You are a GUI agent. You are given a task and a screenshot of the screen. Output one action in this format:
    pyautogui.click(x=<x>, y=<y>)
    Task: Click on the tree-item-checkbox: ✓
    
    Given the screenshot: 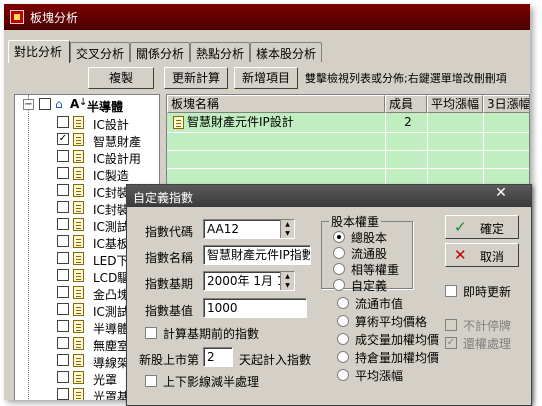 What is the action you would take?
    pyautogui.click(x=63, y=139)
    